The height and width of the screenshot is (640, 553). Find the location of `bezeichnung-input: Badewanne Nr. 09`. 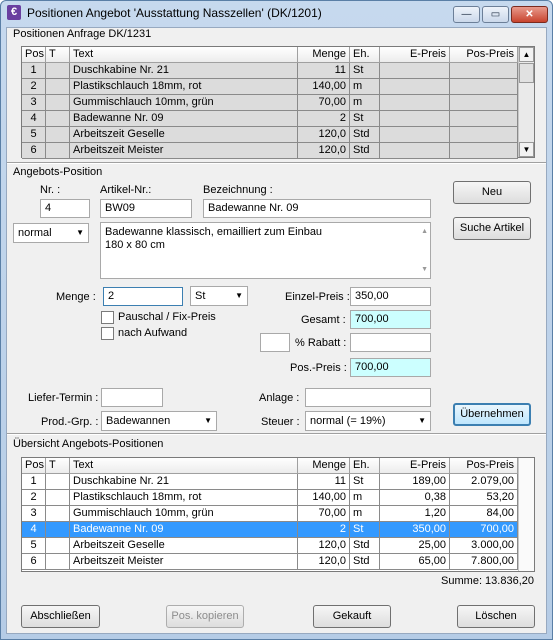

bezeichnung-input: Badewanne Nr. 09 is located at coordinates (317, 208).